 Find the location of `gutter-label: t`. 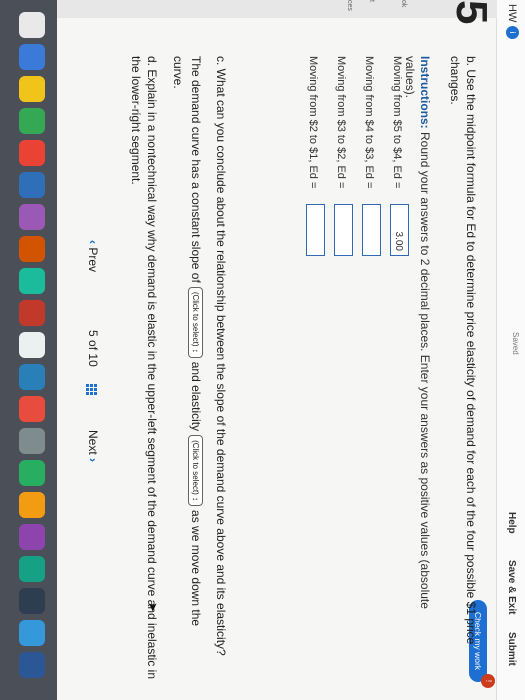

gutter-label: t is located at coordinates (371, 1).